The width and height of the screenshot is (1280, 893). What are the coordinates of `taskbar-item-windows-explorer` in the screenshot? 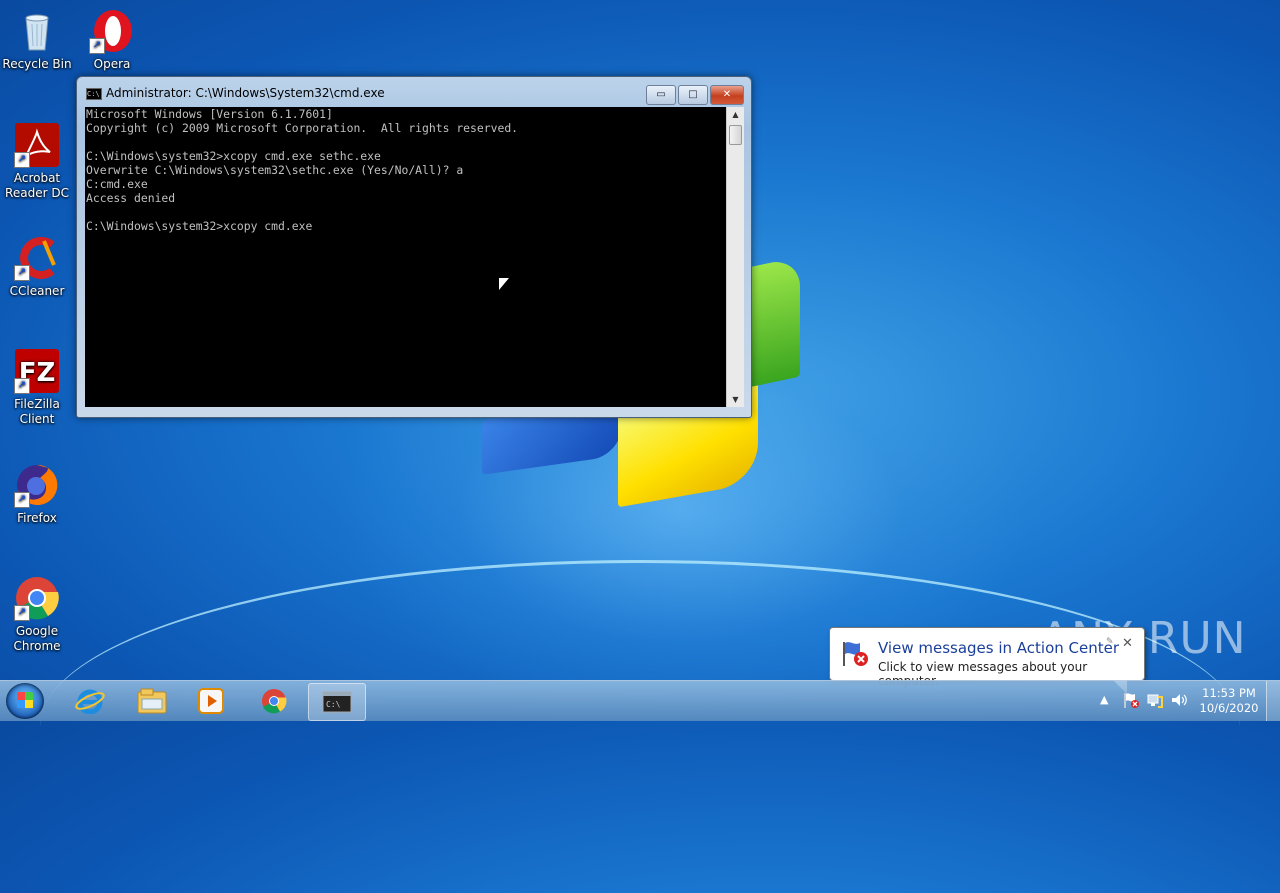 It's located at (152, 701).